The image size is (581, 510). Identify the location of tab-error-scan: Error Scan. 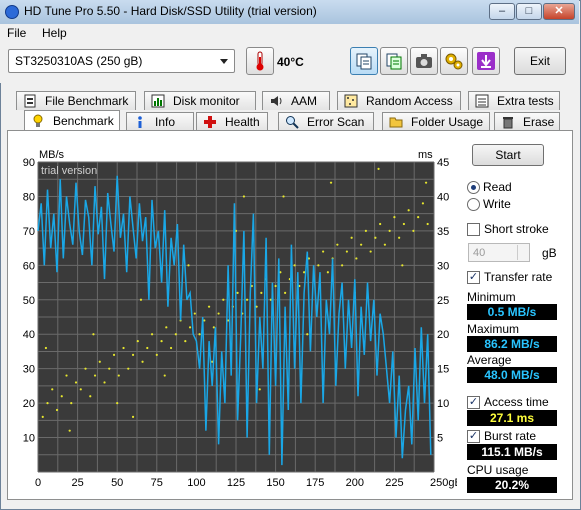
(326, 121).